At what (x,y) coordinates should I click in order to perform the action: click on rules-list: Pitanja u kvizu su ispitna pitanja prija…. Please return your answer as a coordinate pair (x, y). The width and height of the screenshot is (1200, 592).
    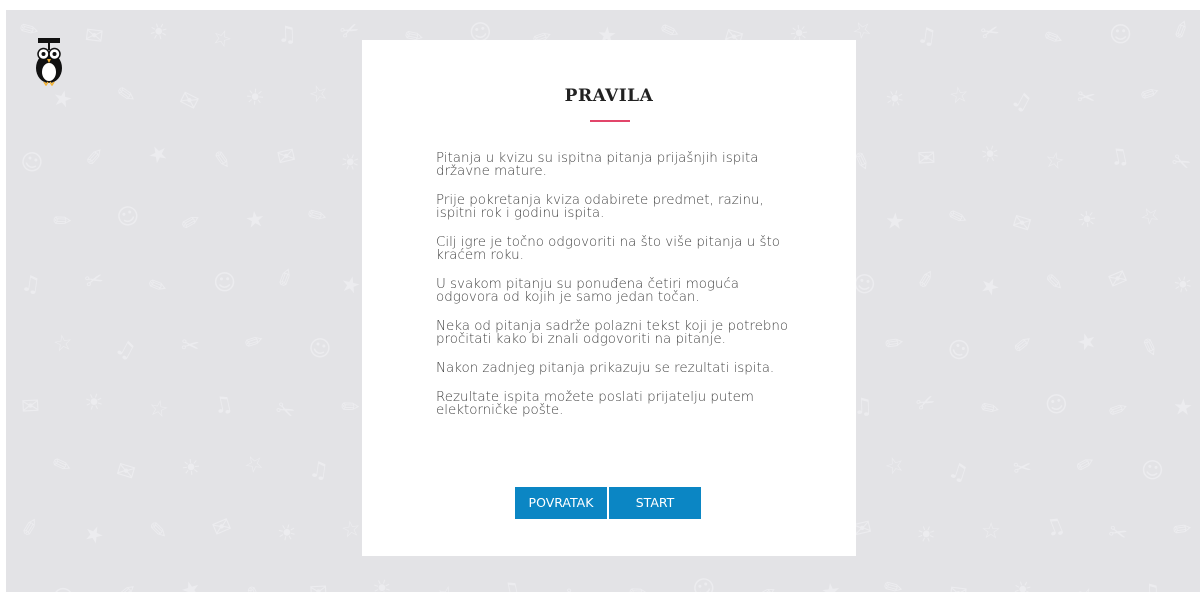
    Looking at the image, I should click on (616, 292).